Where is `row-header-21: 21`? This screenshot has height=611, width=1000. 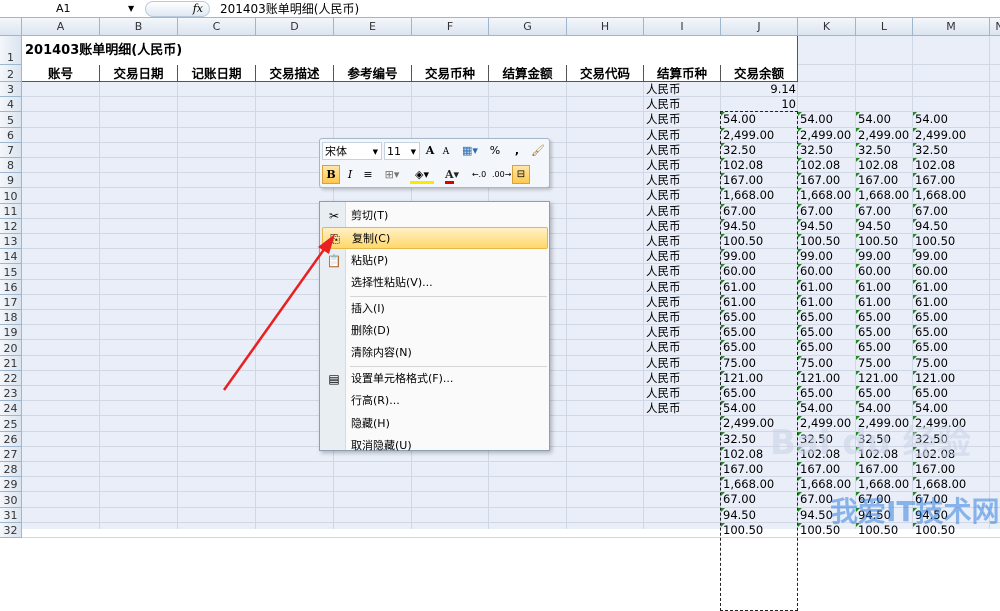 row-header-21: 21 is located at coordinates (11, 363).